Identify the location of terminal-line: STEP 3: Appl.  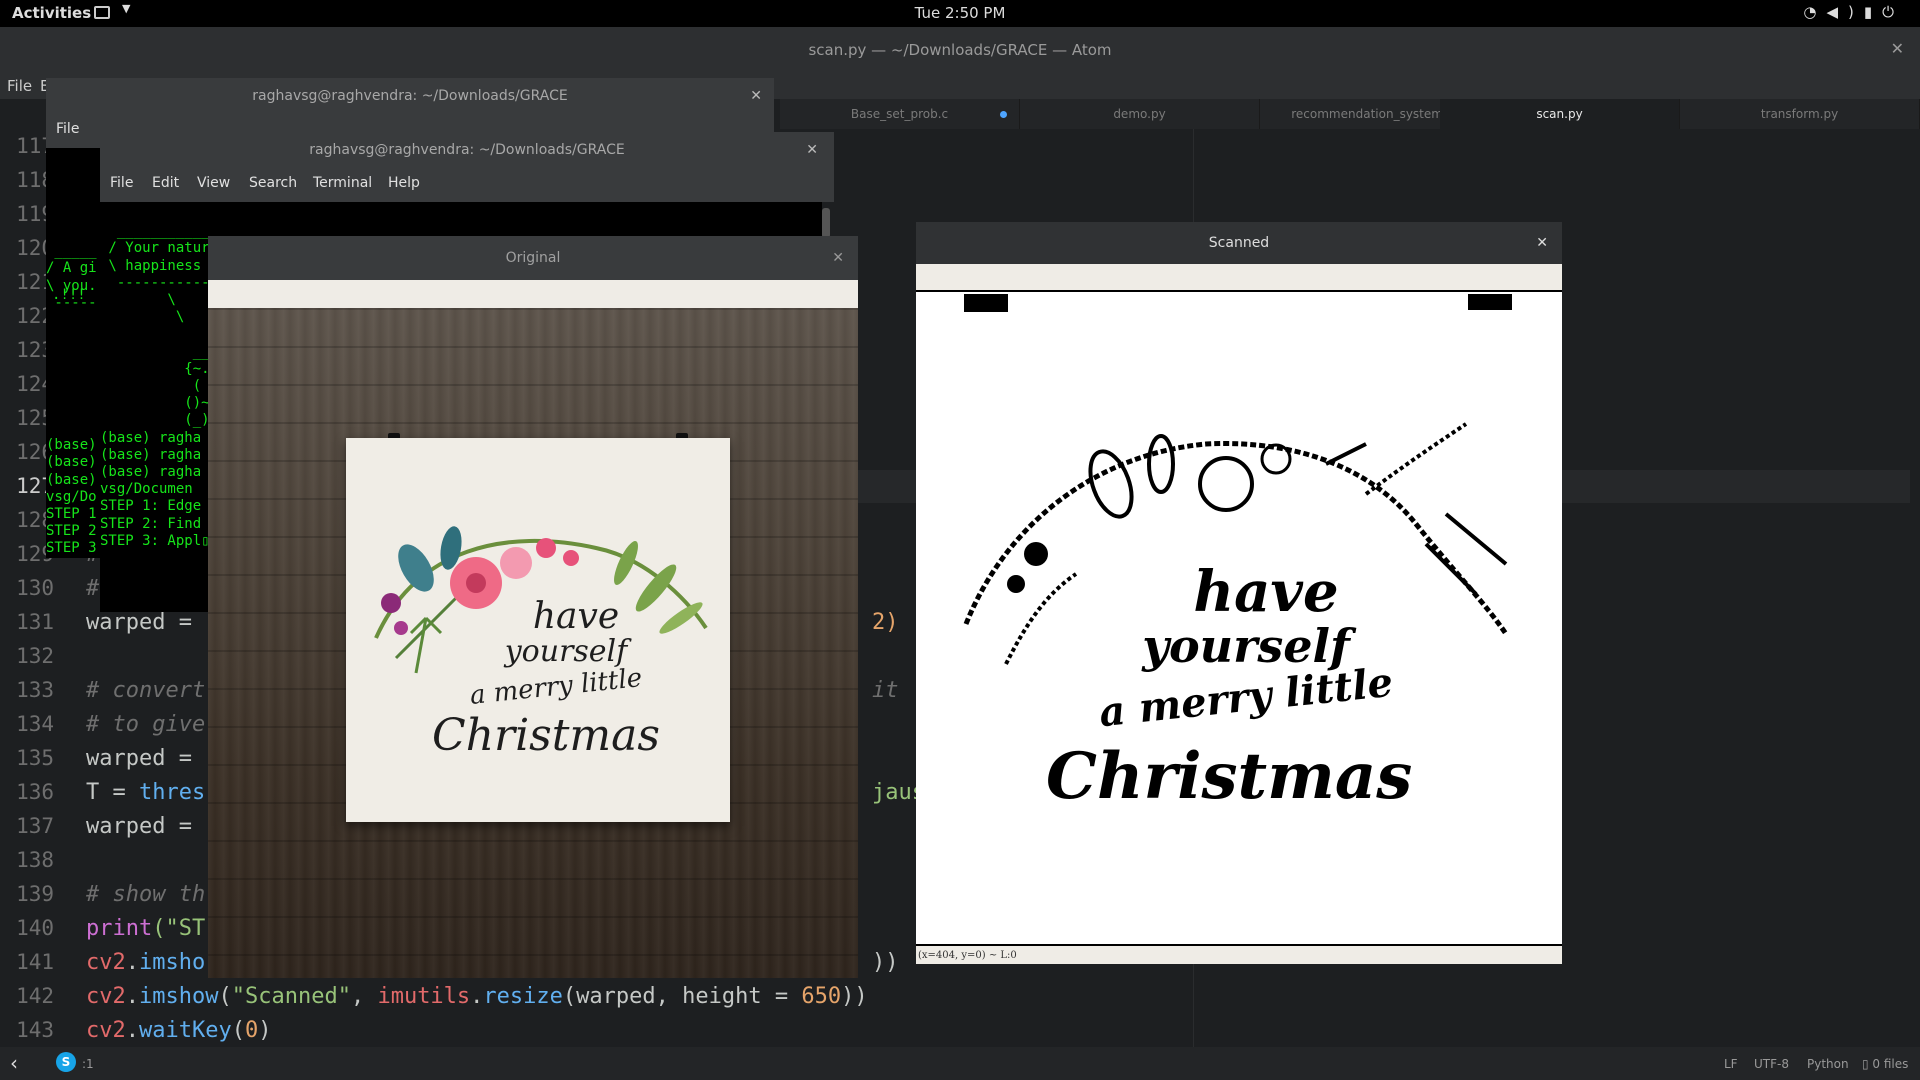
(151, 540).